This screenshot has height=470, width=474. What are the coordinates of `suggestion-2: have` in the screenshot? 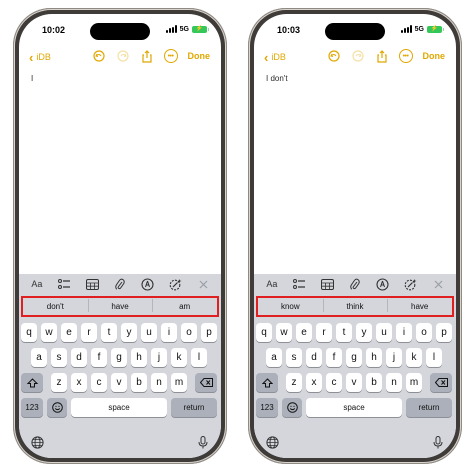 It's located at (120, 305).